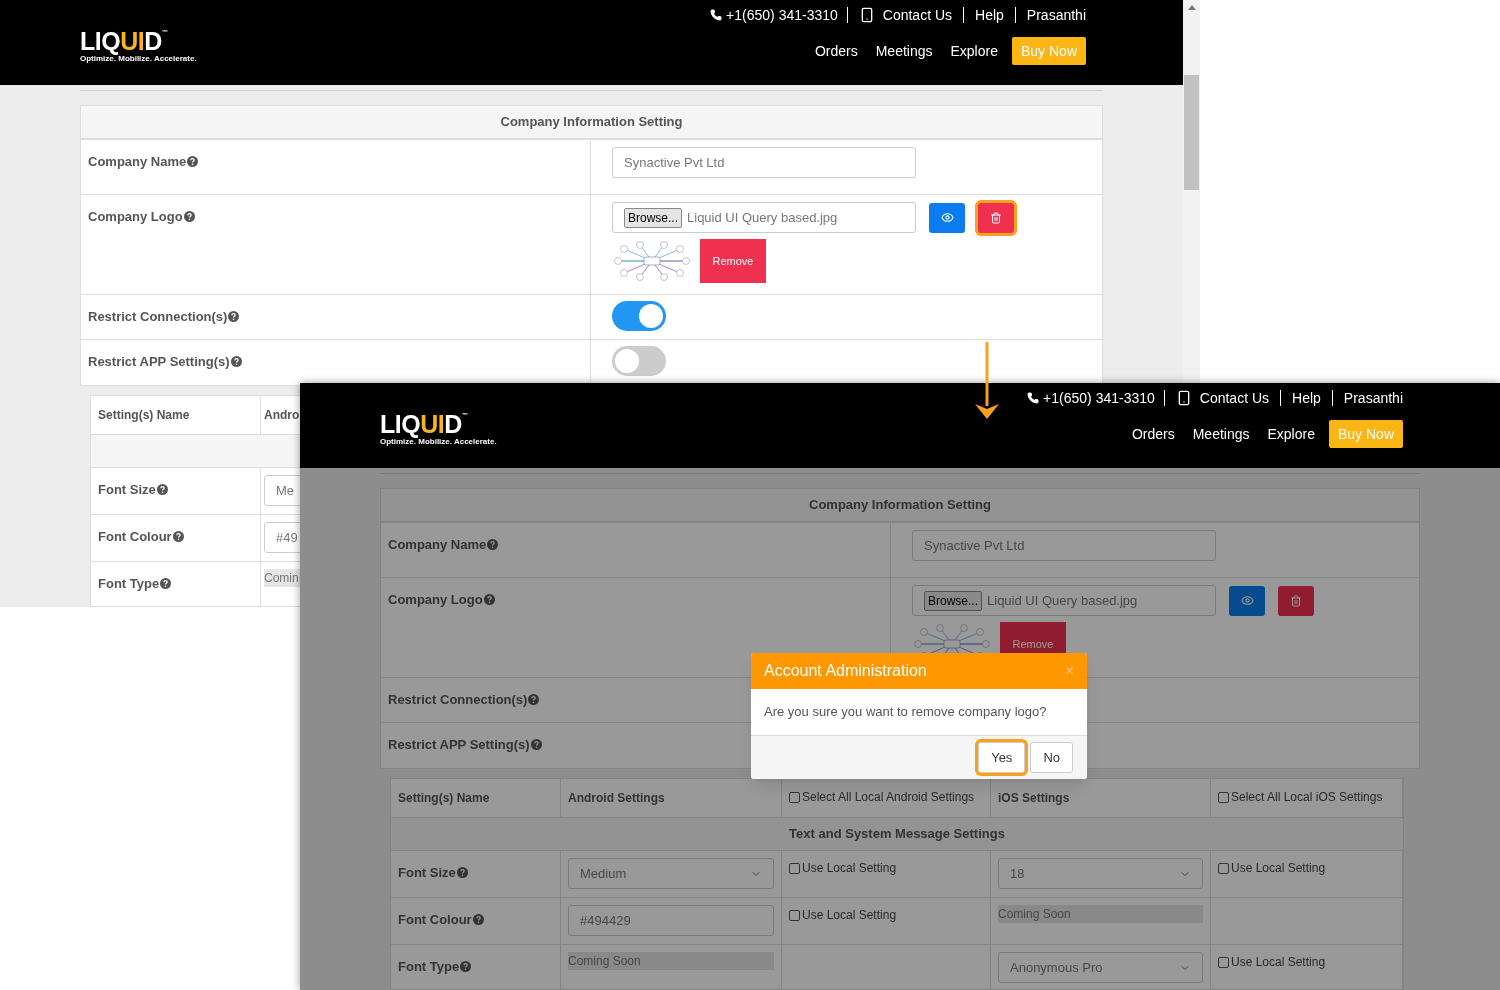 The height and width of the screenshot is (990, 1500). What do you see at coordinates (616, 798) in the screenshot?
I see `column-header: Android Settings` at bounding box center [616, 798].